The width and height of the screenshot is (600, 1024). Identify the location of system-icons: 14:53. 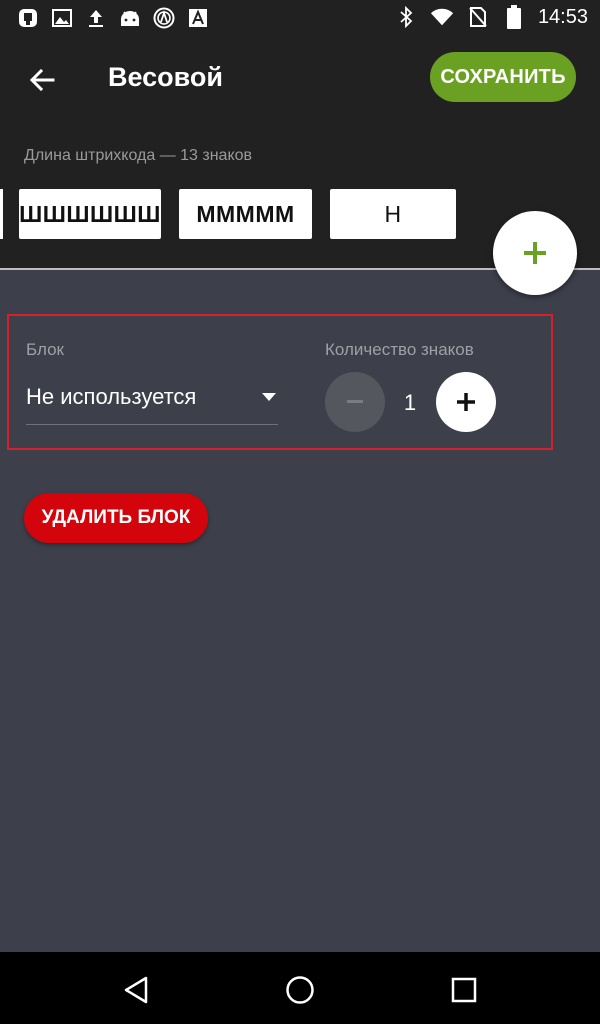
(491, 17).